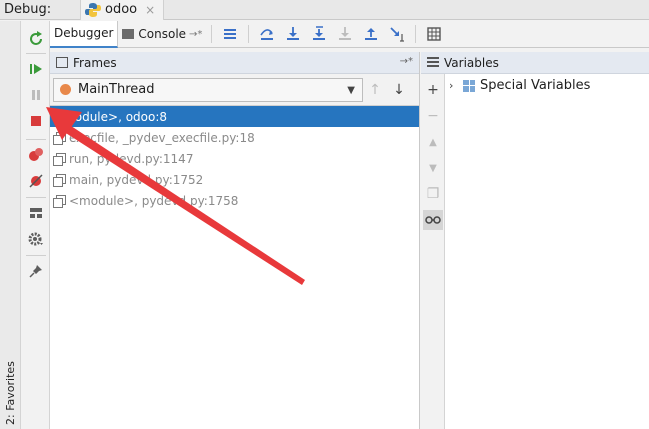 This screenshot has width=649, height=429. What do you see at coordinates (154, 200) in the screenshot?
I see `frame-label: <module>, pydevd.py:1758` at bounding box center [154, 200].